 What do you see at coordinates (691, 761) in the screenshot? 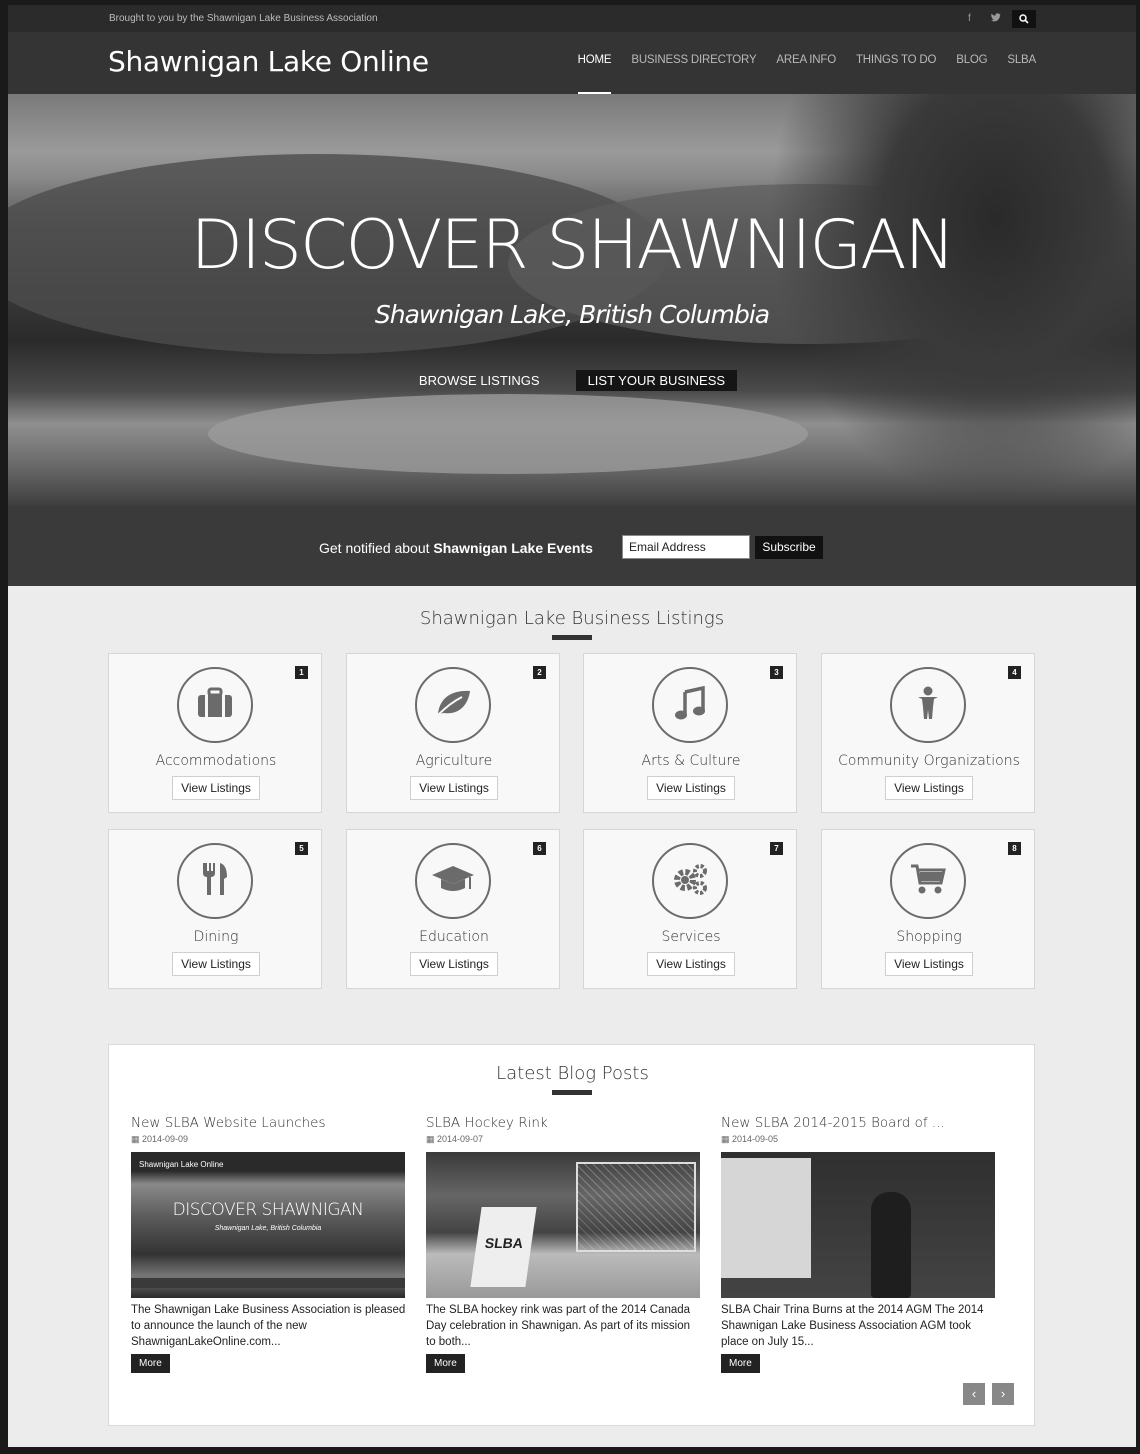
I see `card-label: Arts & Culture` at bounding box center [691, 761].